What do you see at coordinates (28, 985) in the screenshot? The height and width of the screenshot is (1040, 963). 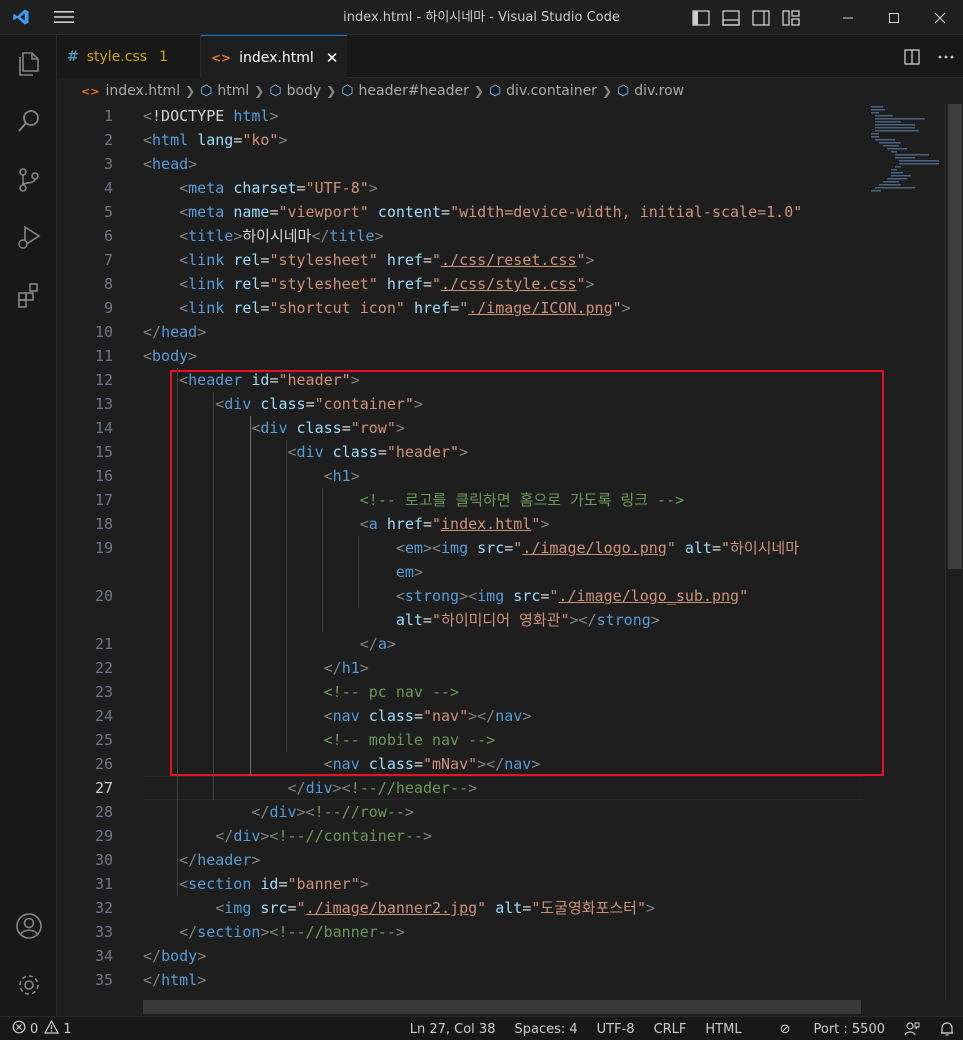 I see `settings-gear-icon` at bounding box center [28, 985].